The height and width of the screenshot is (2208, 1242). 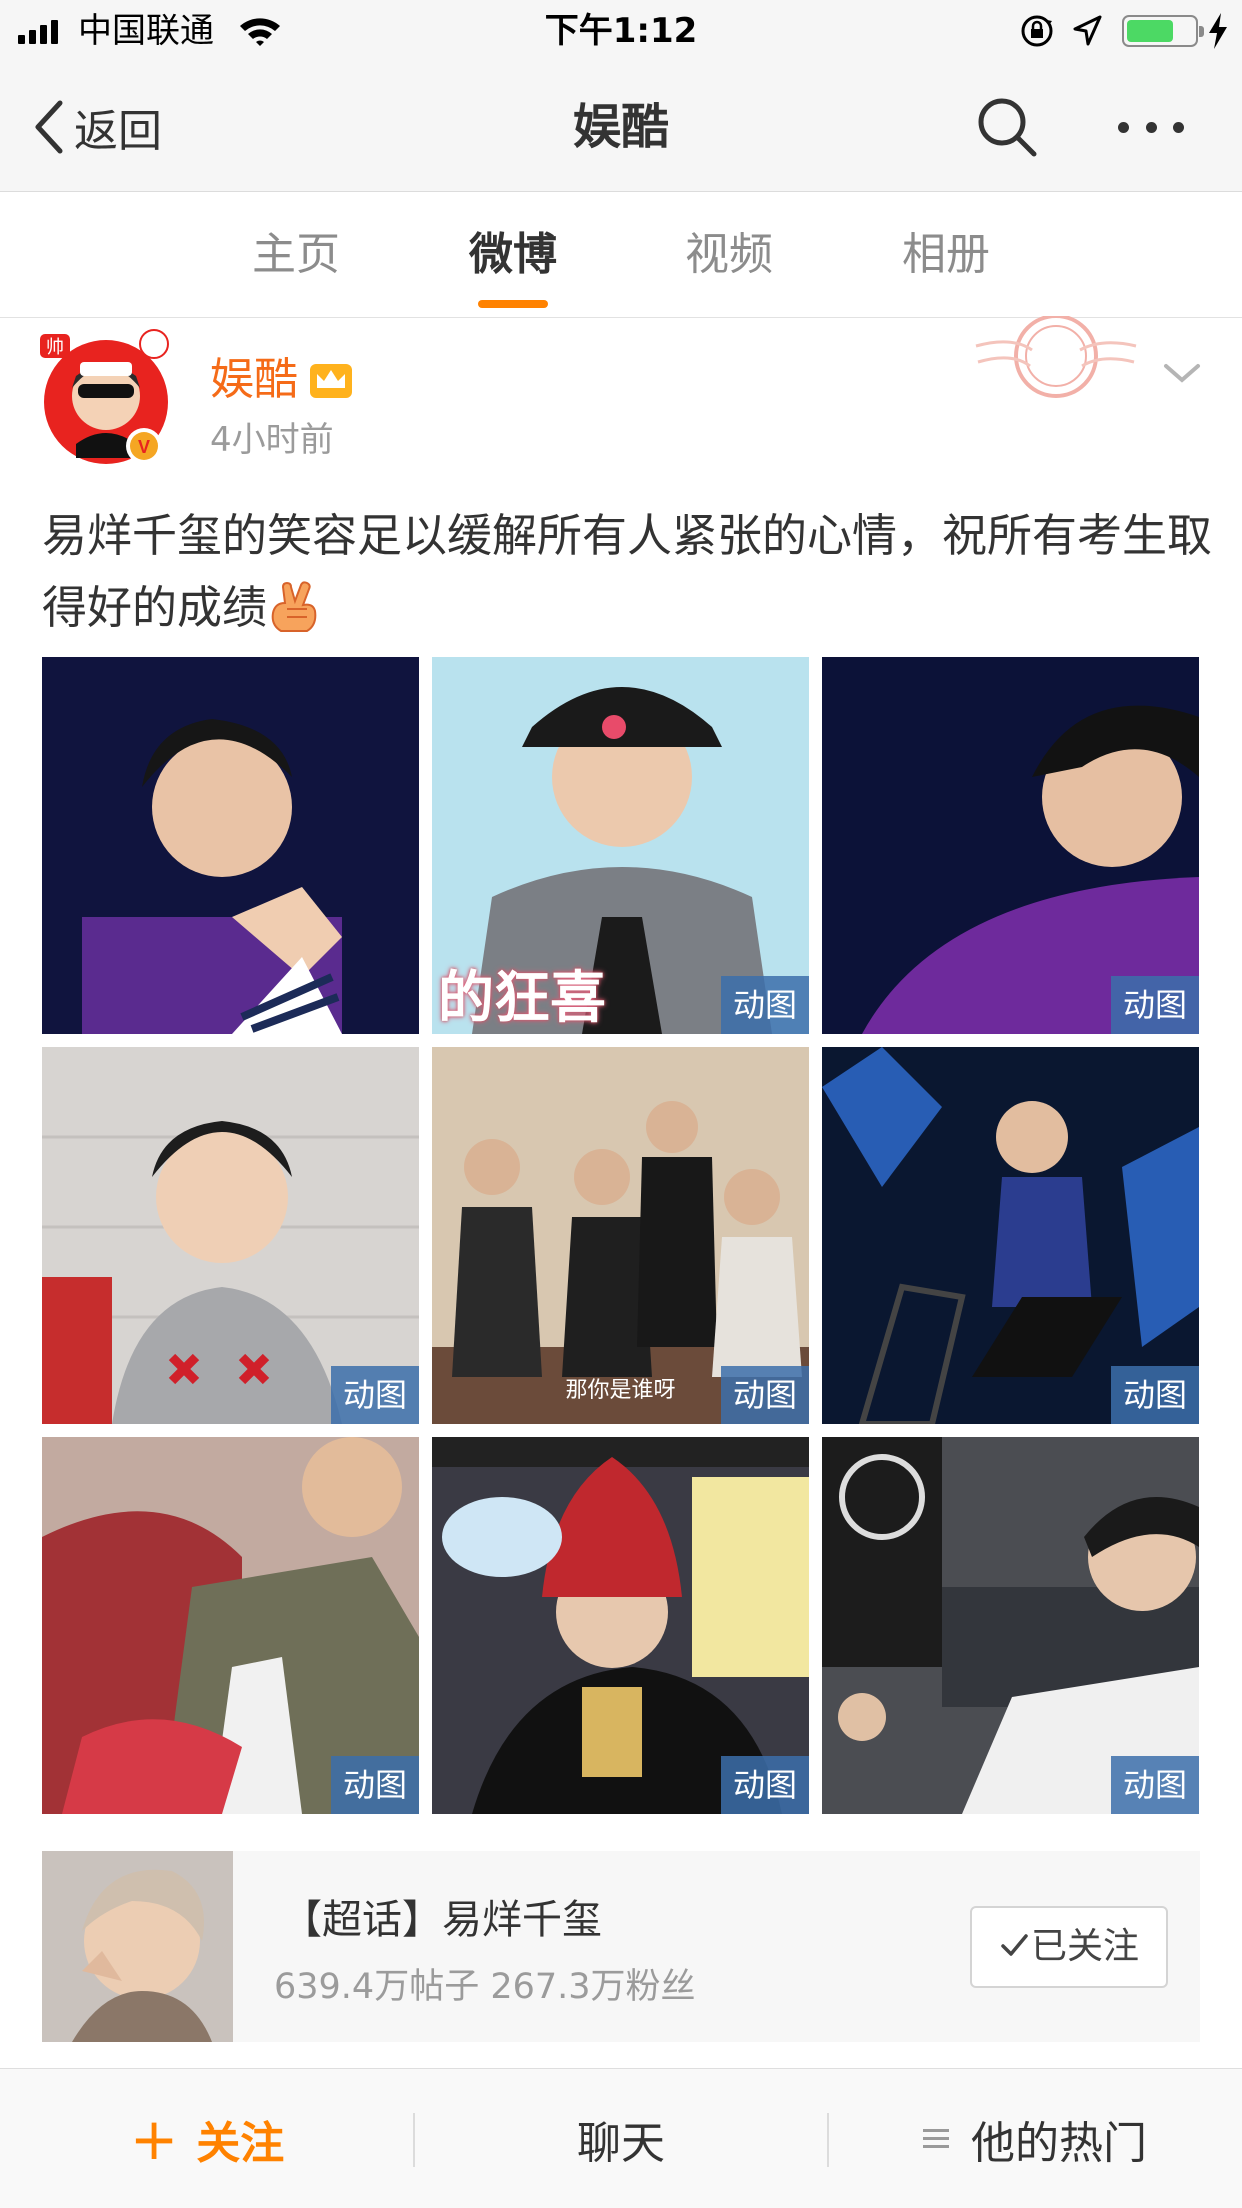 What do you see at coordinates (106, 396) in the screenshot?
I see `avatar: V 帅` at bounding box center [106, 396].